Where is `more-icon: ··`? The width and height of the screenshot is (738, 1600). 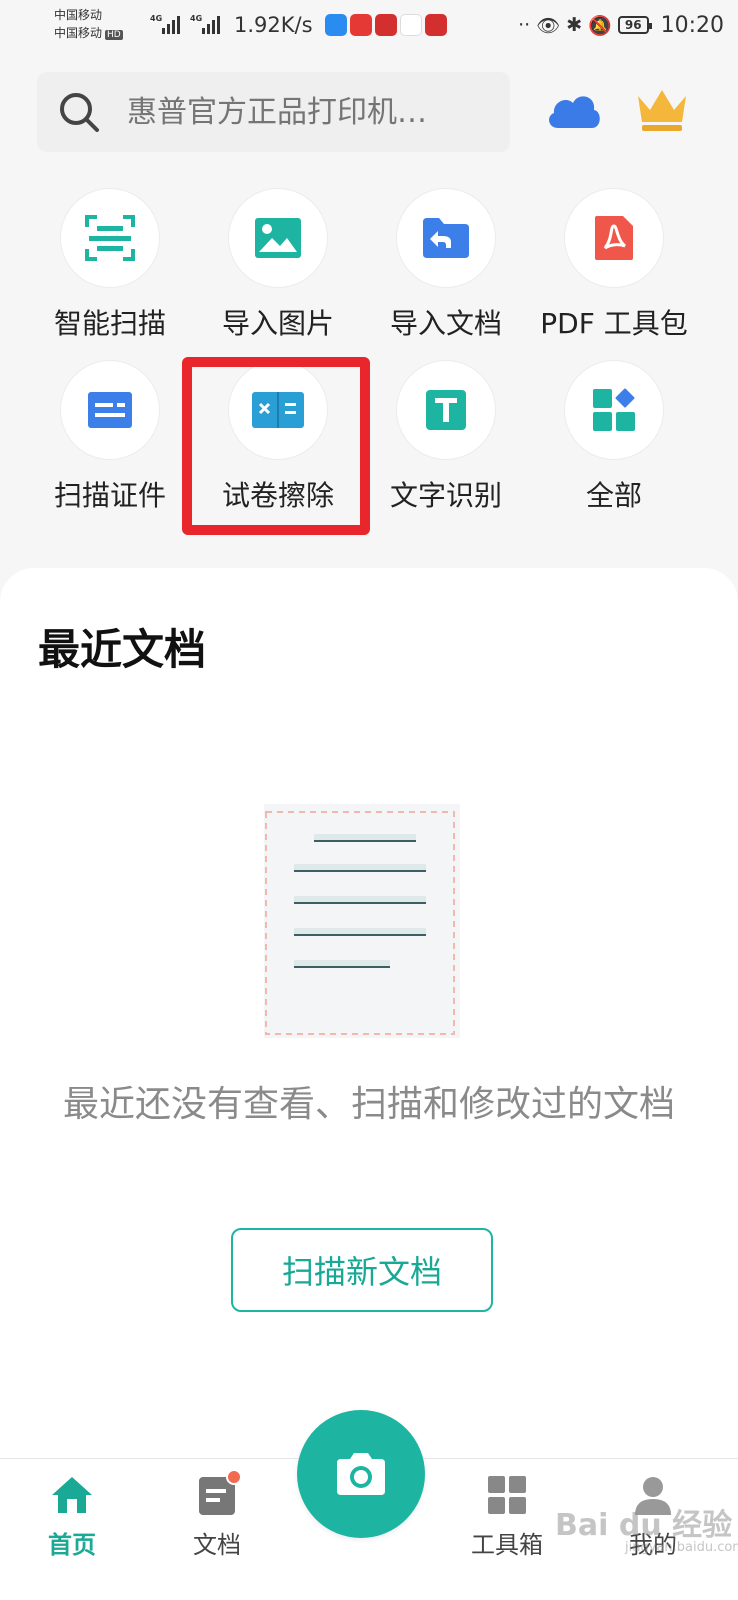 more-icon: ·· is located at coordinates (524, 25).